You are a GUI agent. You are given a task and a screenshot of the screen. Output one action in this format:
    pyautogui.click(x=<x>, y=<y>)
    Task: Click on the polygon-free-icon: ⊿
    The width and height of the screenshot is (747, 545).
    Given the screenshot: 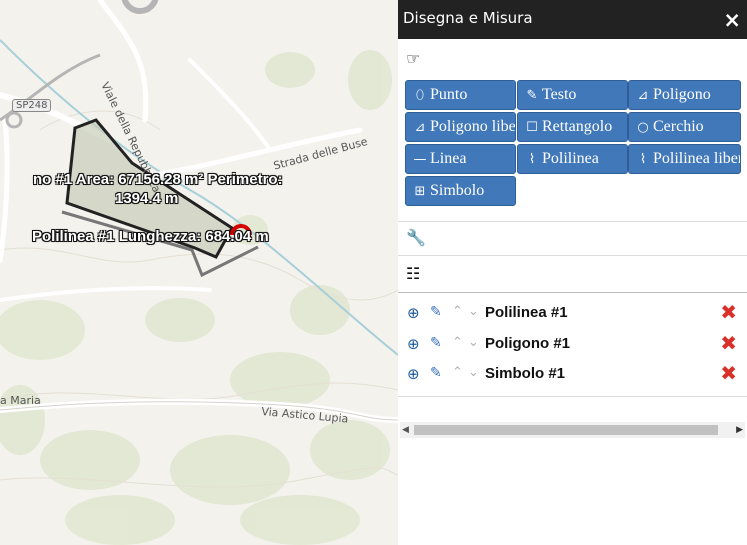 What is the action you would take?
    pyautogui.click(x=420, y=127)
    